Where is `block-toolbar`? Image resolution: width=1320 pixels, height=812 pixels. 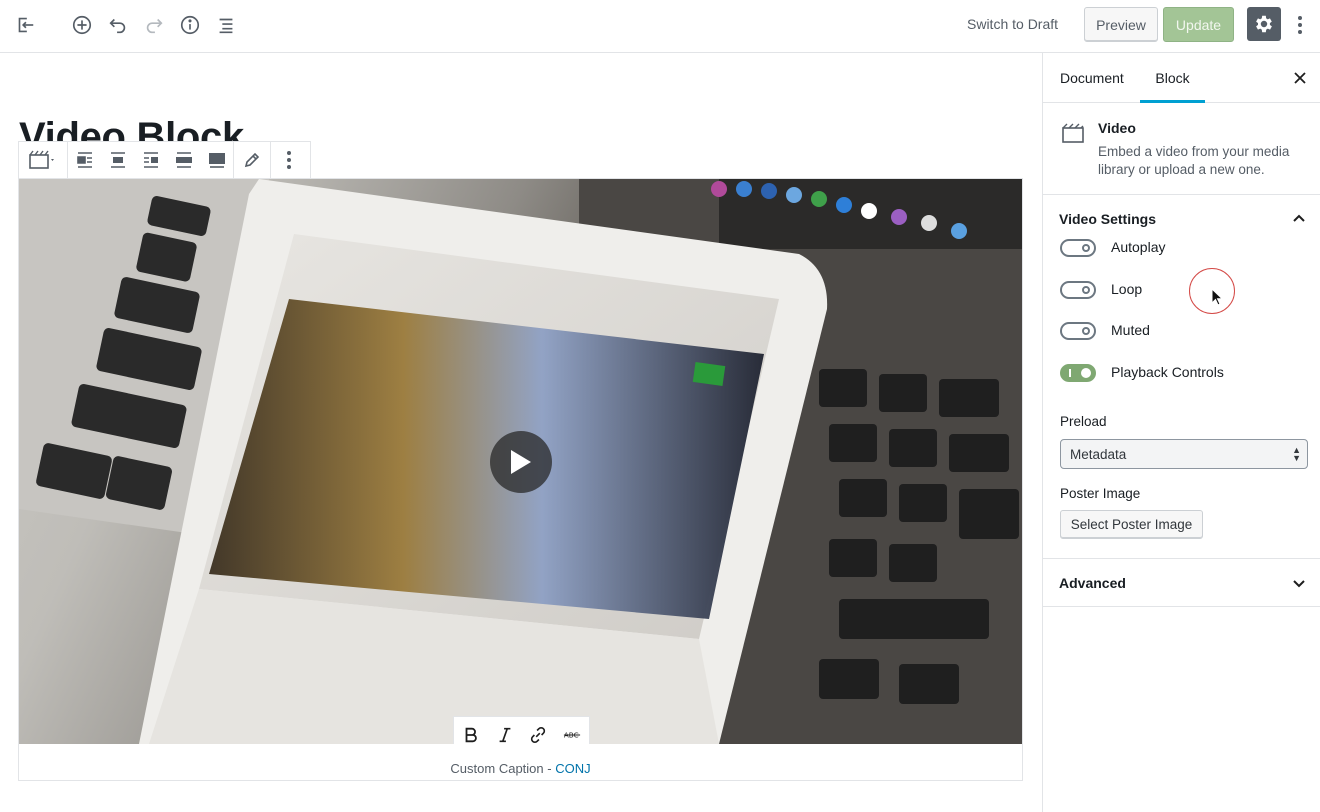 block-toolbar is located at coordinates (164, 160).